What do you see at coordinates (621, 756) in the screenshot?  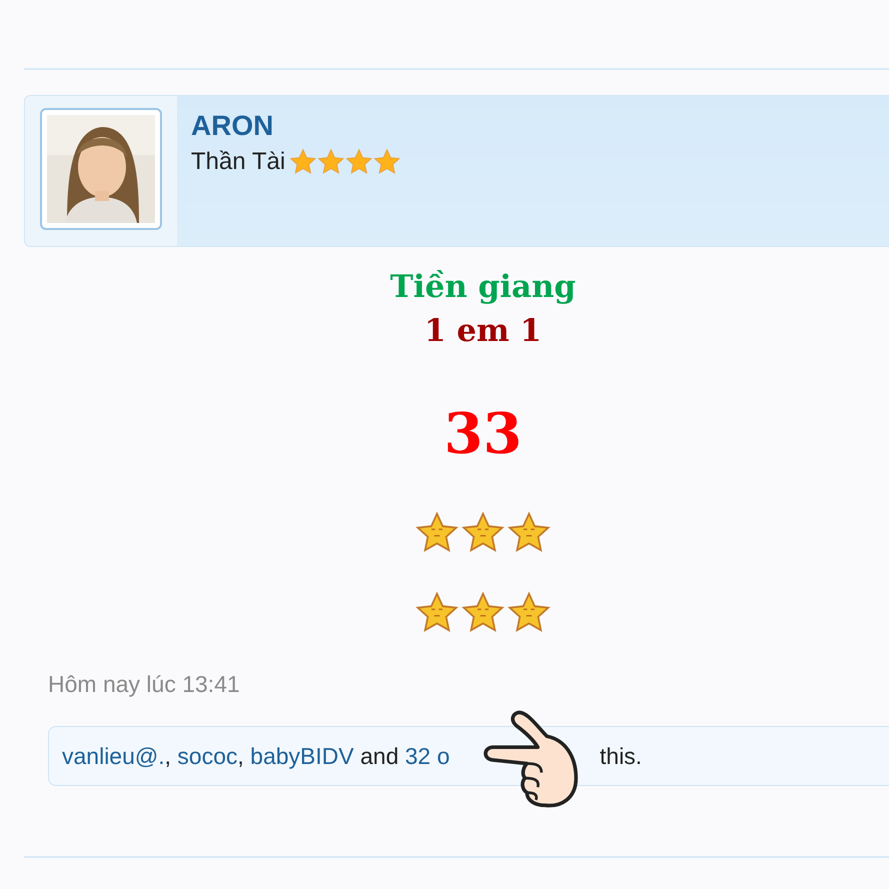 I see `likes-text: this.` at bounding box center [621, 756].